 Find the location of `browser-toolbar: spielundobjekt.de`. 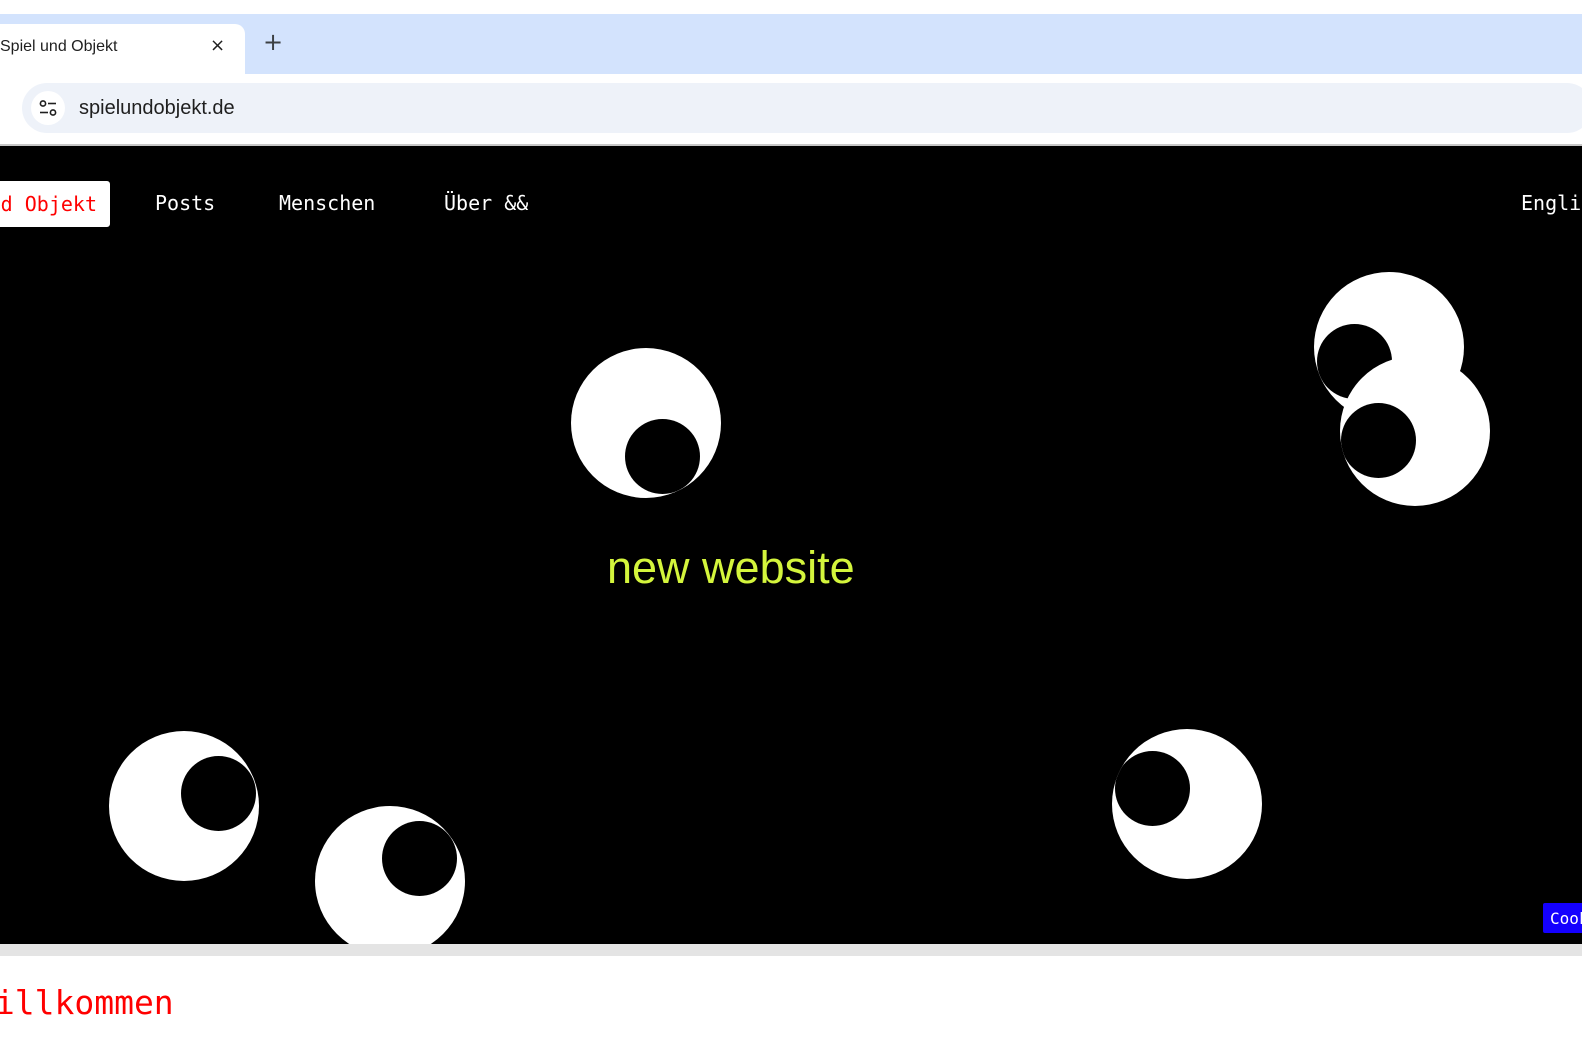

browser-toolbar: spielundobjekt.de is located at coordinates (791, 109).